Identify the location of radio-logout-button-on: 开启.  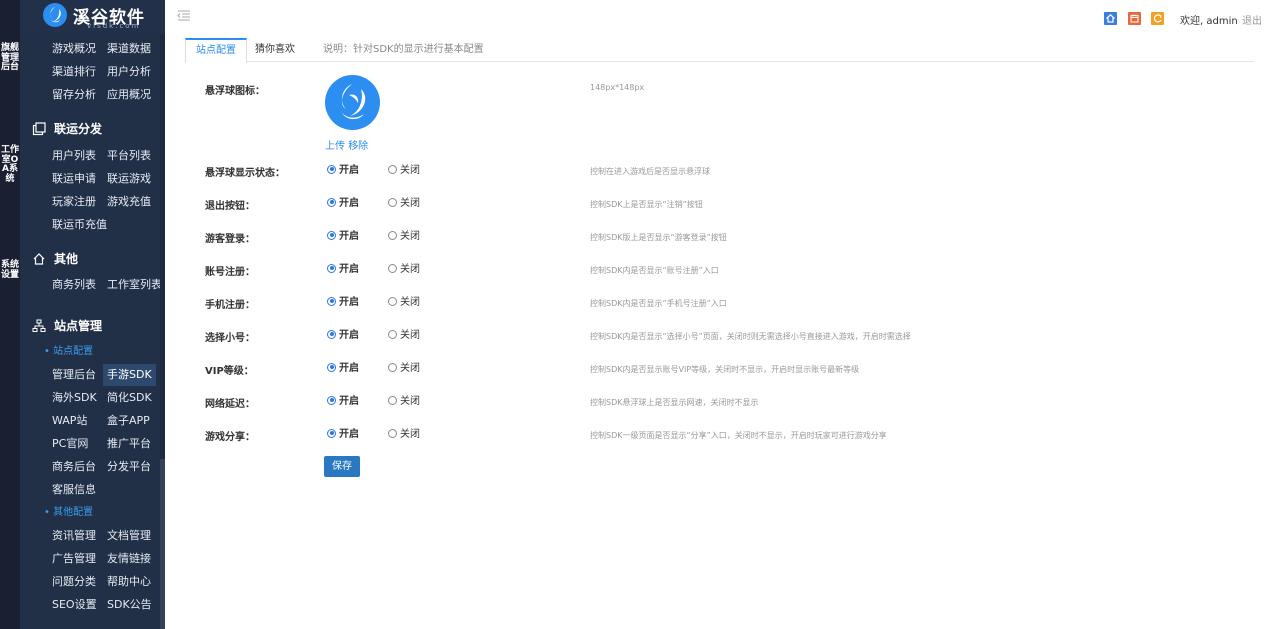
(343, 204).